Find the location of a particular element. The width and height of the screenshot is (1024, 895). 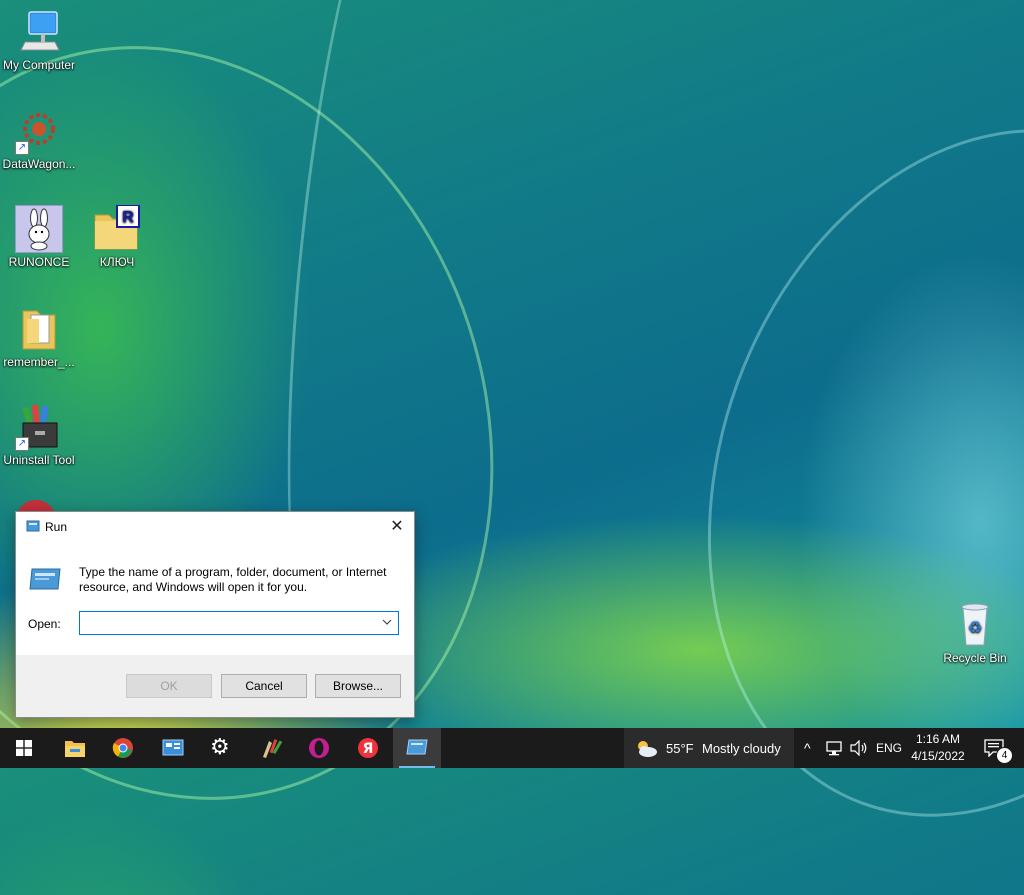

desktop-icon-label: My Computer is located at coordinates (39, 65).